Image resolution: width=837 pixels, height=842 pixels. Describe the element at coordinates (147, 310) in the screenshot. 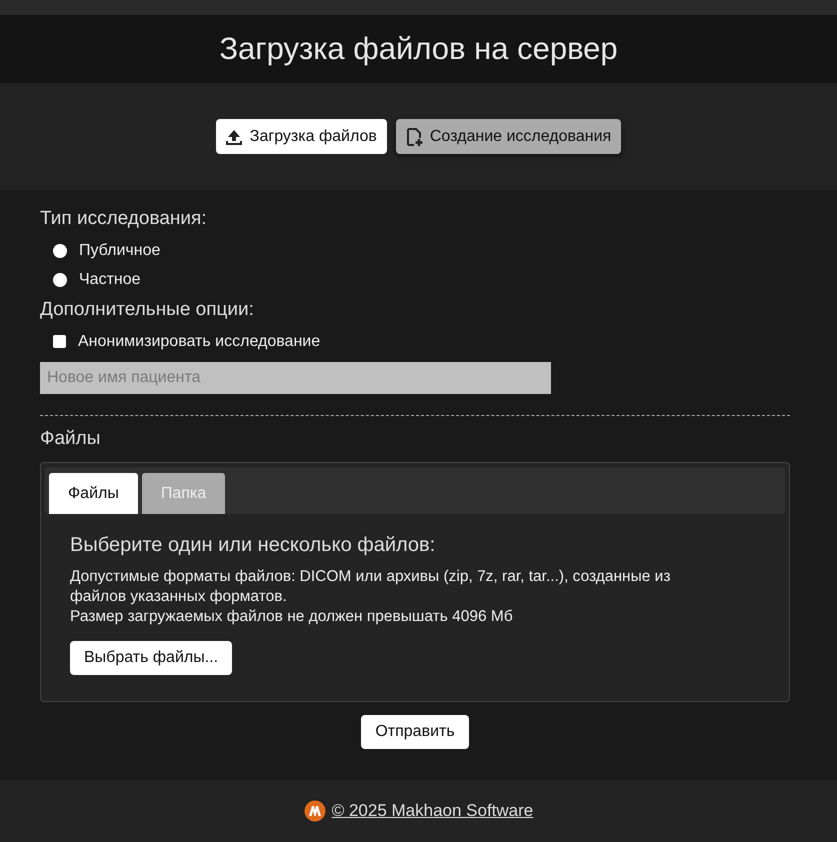

I see `section-heading: Дополнительные опции:` at that location.